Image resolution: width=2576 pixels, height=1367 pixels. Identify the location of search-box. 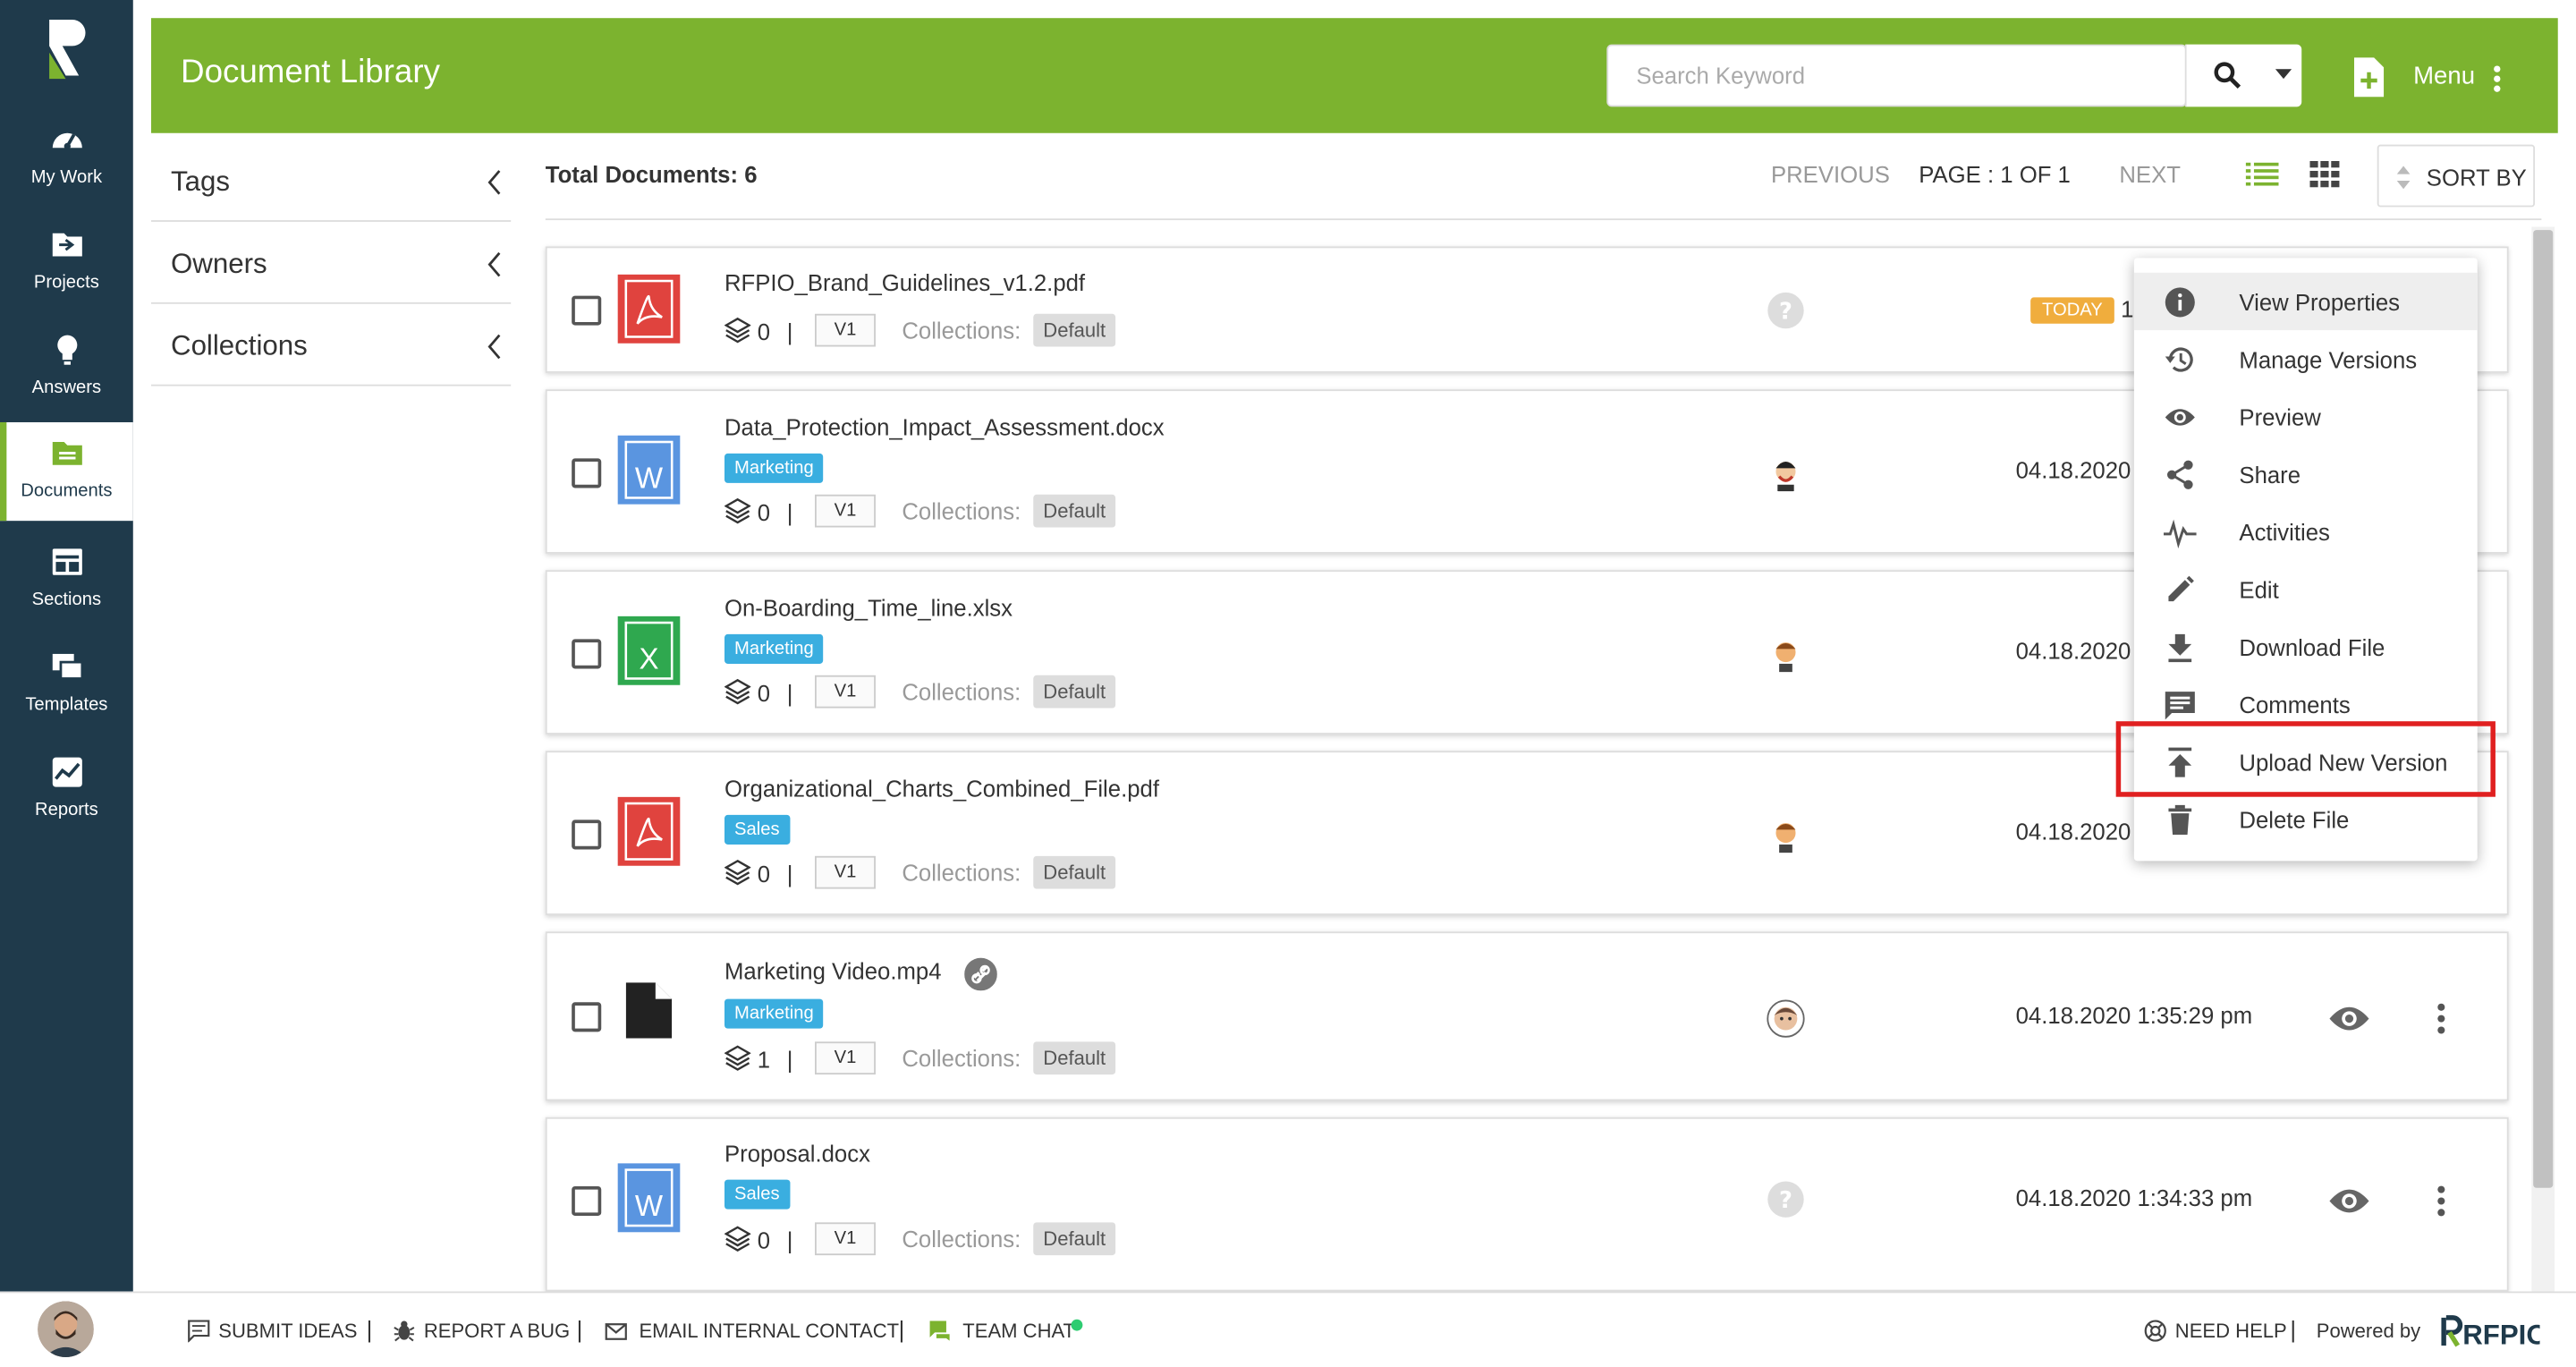
(1896, 76).